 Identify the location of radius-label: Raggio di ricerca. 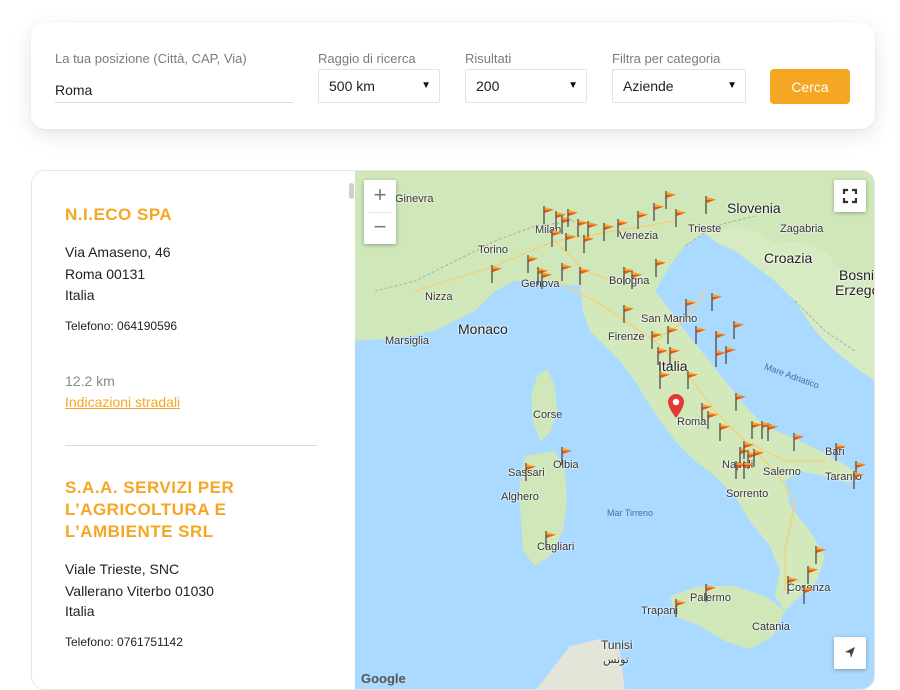
(367, 58).